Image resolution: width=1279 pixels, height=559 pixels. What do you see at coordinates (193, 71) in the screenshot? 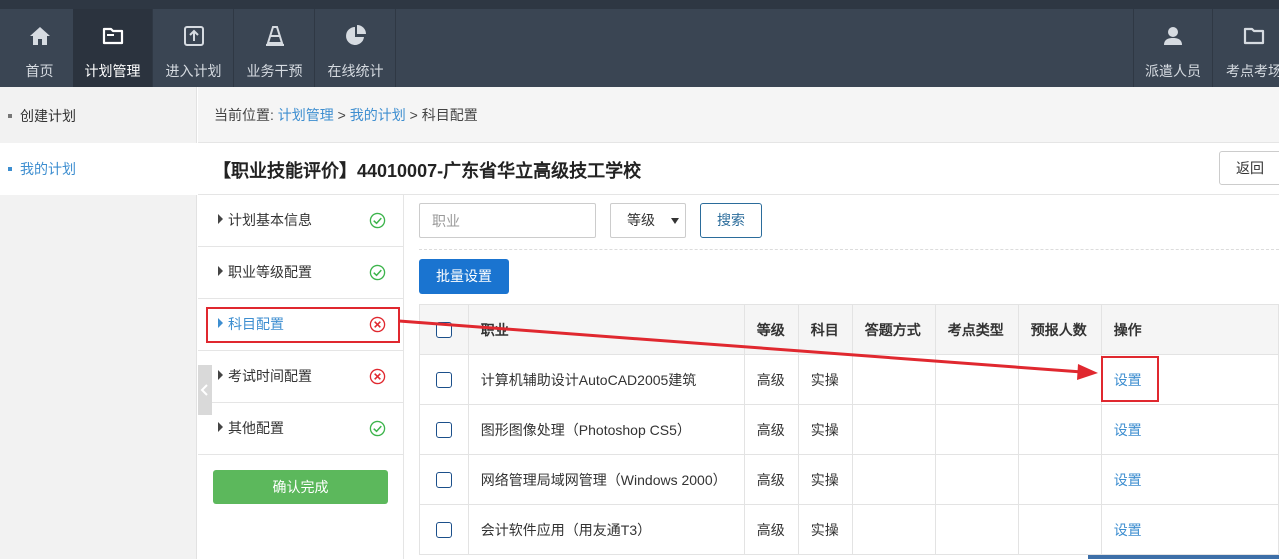
I see `nav-label: 进入计划` at bounding box center [193, 71].